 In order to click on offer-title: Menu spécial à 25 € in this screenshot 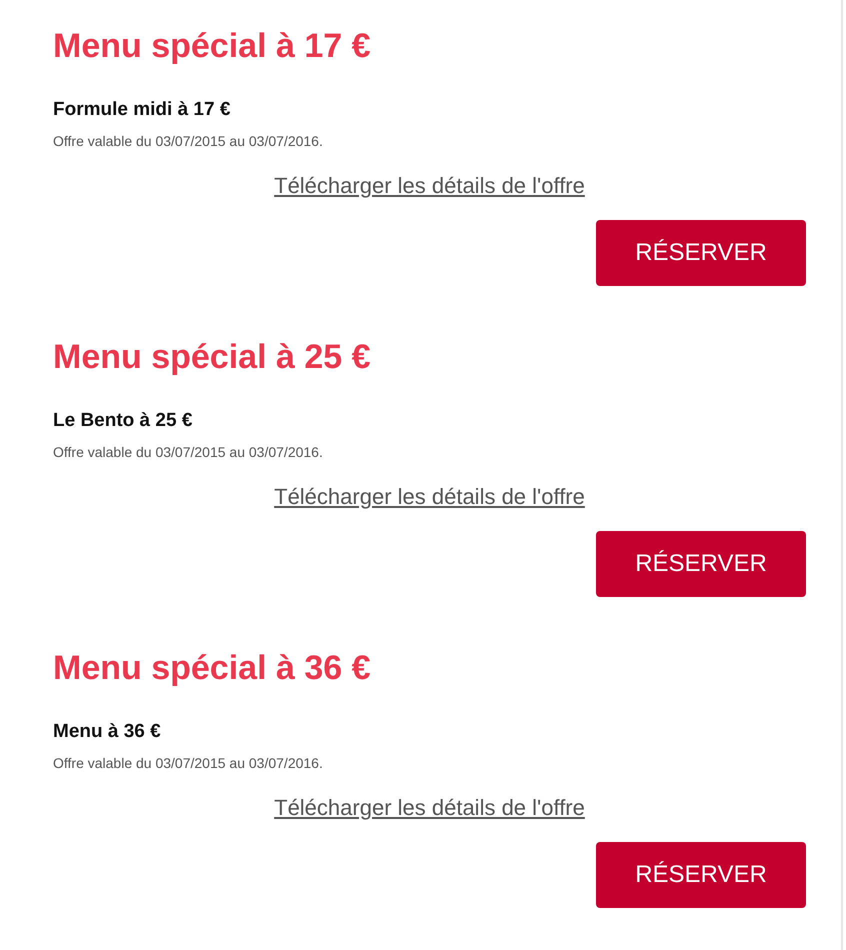, I will do `click(212, 357)`.